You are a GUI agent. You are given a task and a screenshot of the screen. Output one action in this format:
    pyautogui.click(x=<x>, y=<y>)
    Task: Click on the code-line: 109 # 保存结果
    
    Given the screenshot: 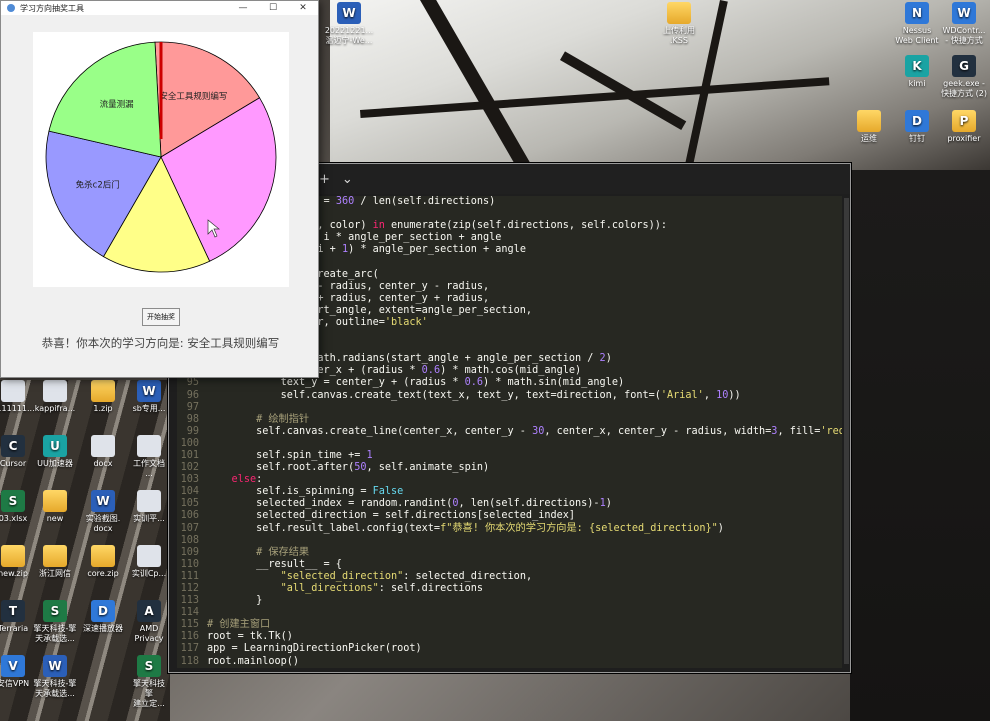 What is the action you would take?
    pyautogui.click(x=509, y=553)
    